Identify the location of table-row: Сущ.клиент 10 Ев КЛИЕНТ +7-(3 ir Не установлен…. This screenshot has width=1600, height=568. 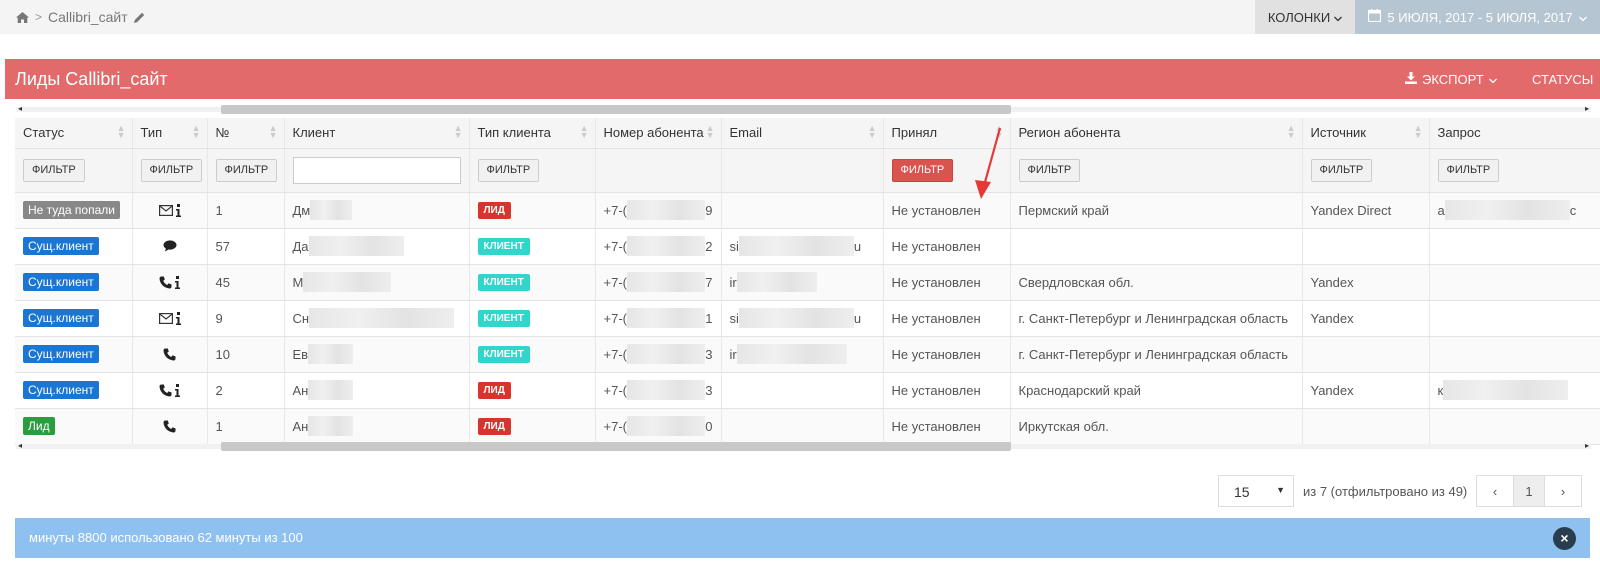
(807, 354).